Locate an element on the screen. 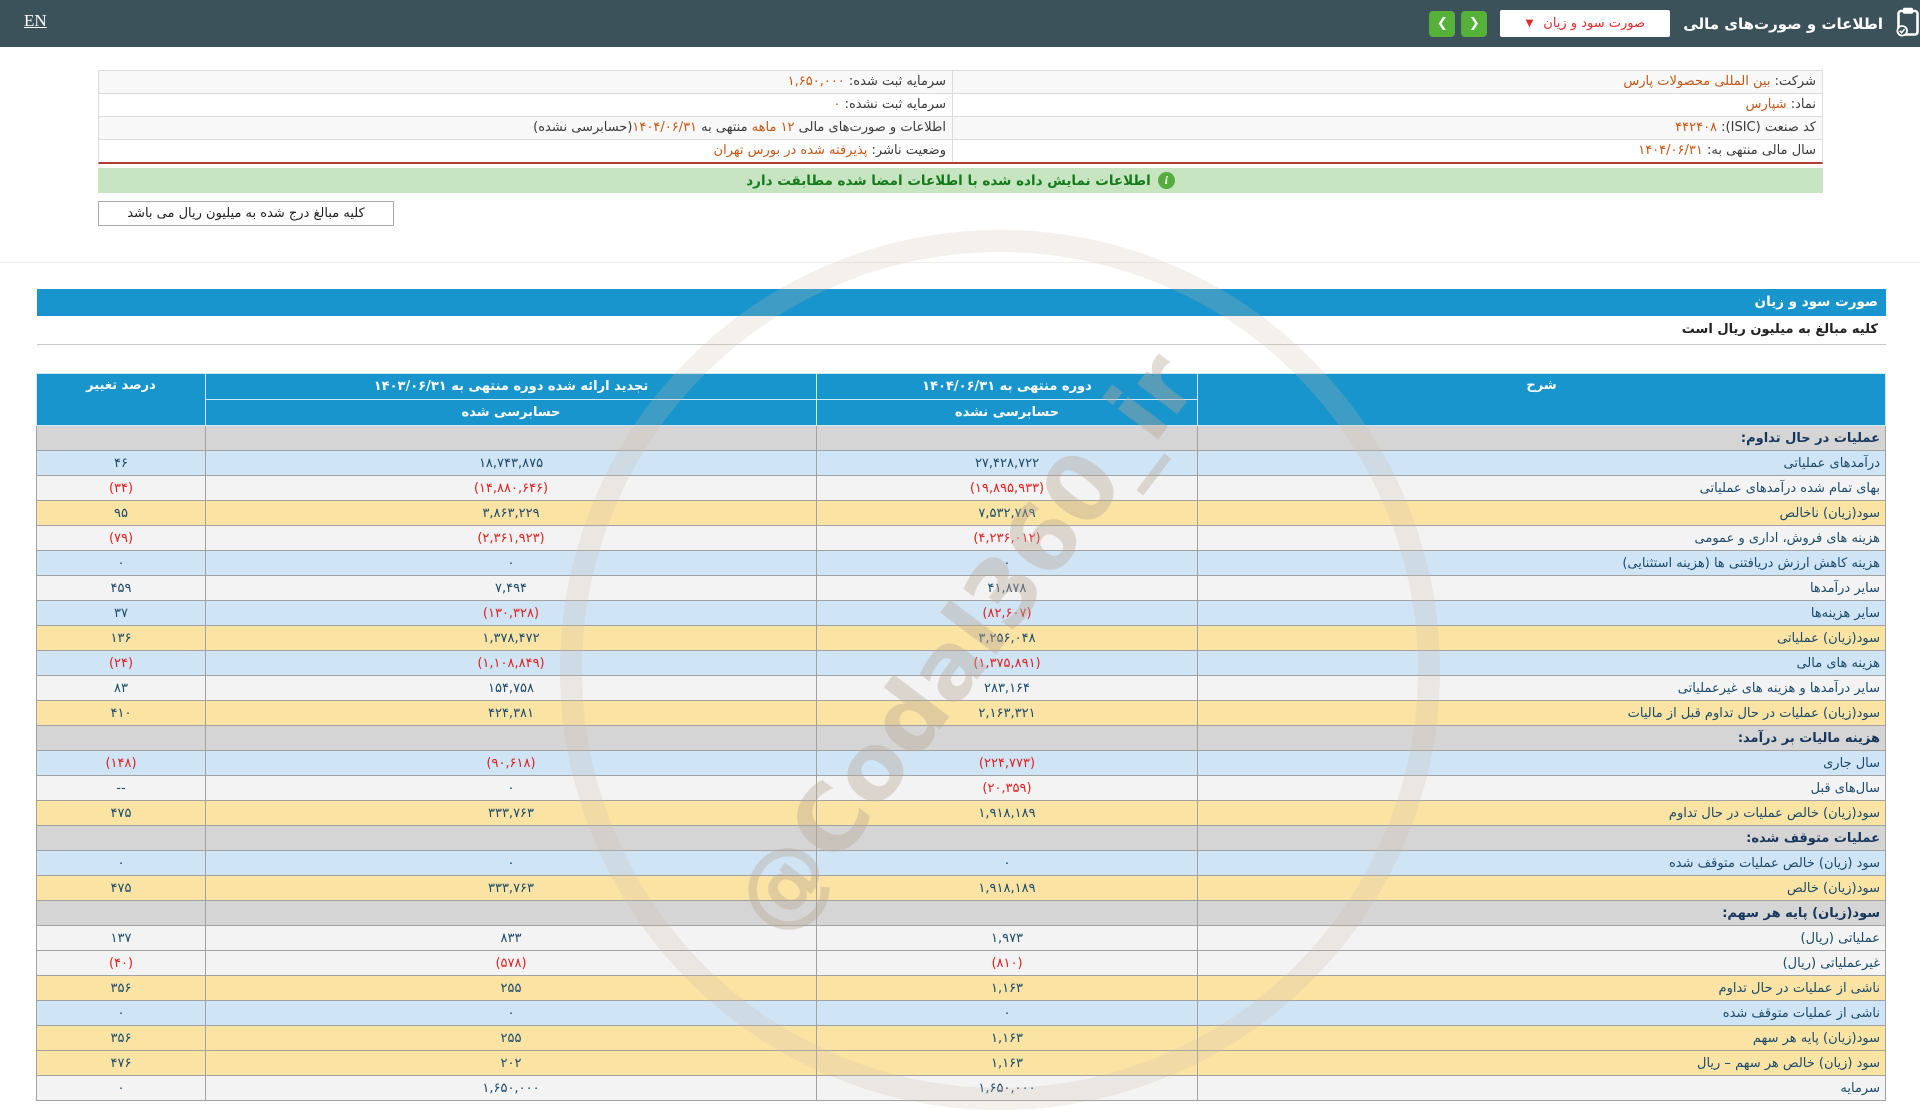 This screenshot has height=1110, width=1920. company-info-cell: شرکت: بین المللی محصولات پارس is located at coordinates (1387, 82).